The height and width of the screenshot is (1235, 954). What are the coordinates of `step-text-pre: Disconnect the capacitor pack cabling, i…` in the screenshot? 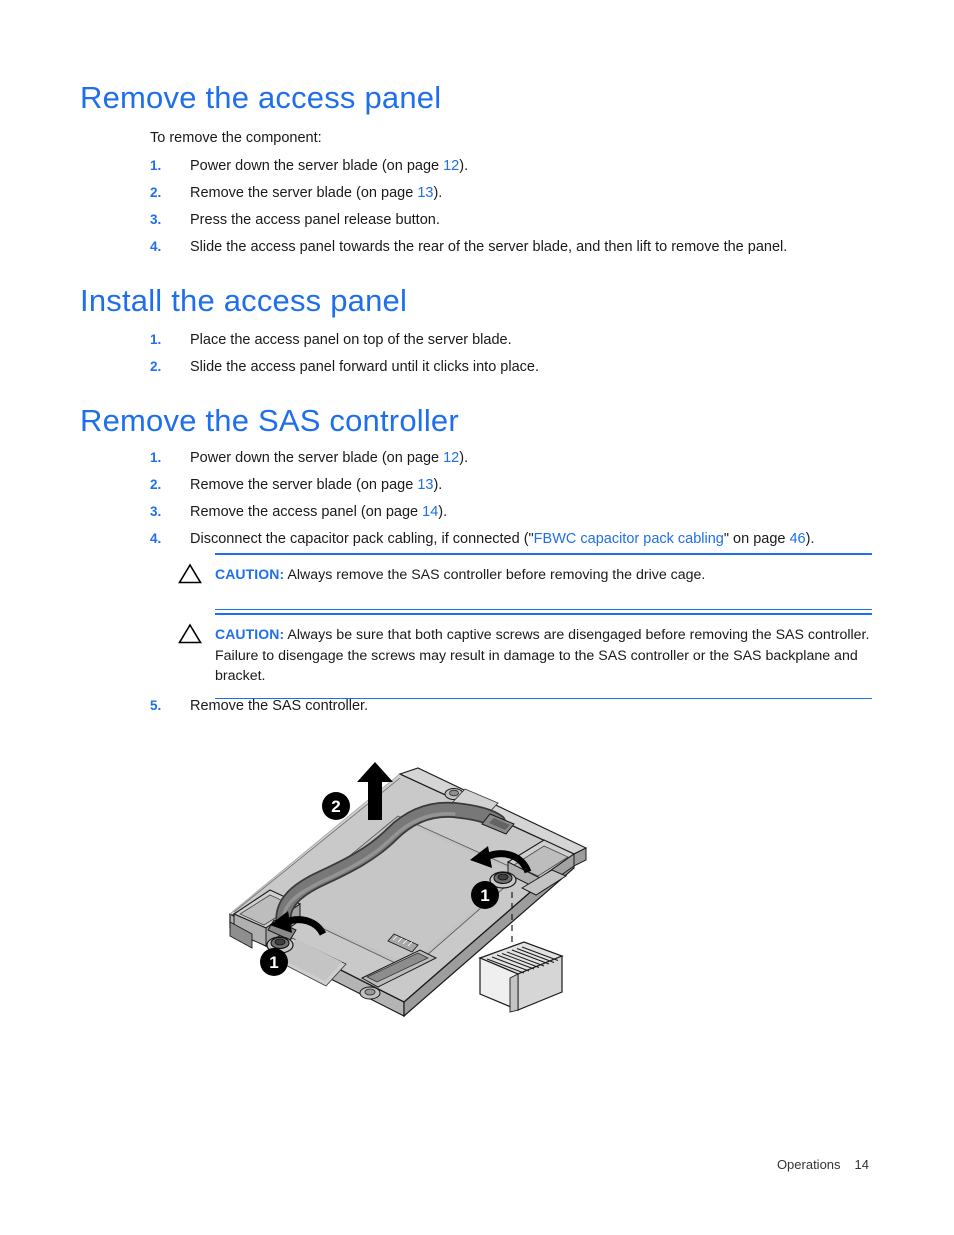 It's located at (362, 539).